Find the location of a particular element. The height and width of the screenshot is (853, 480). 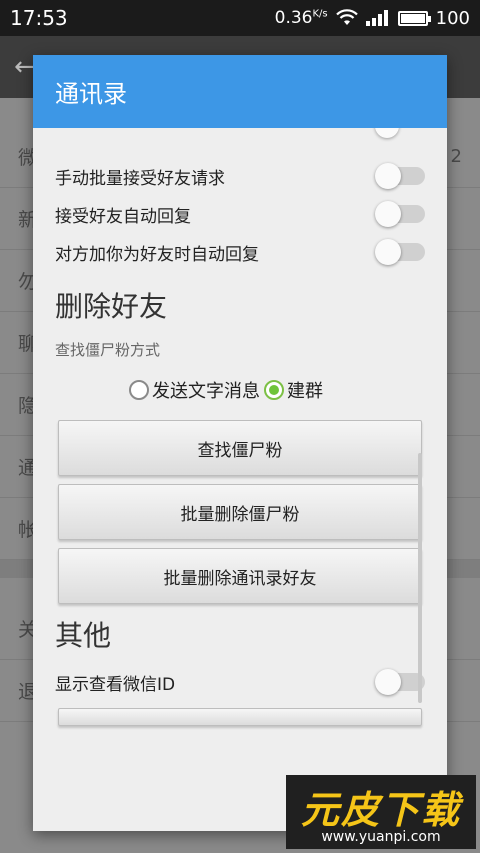

zombie-method-radio-group: 发送文字消息 建群 is located at coordinates (228, 390).